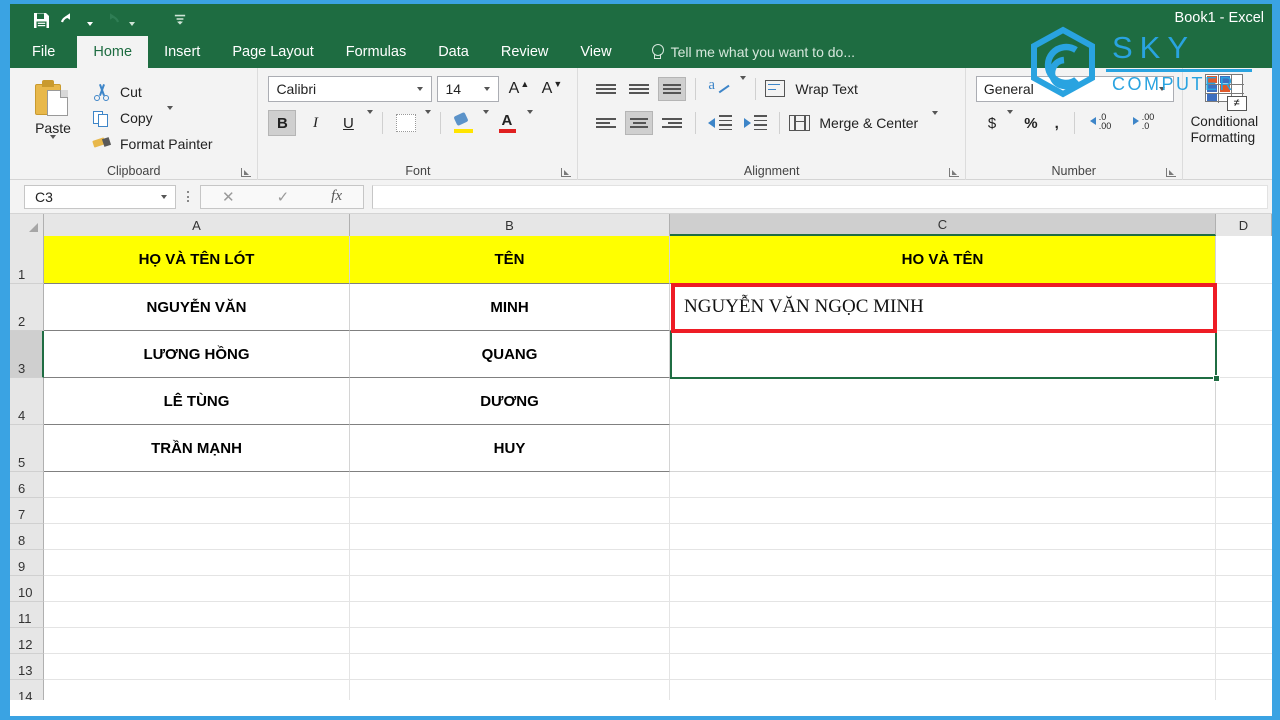  I want to click on row-header-8: 8, so click(27, 537).